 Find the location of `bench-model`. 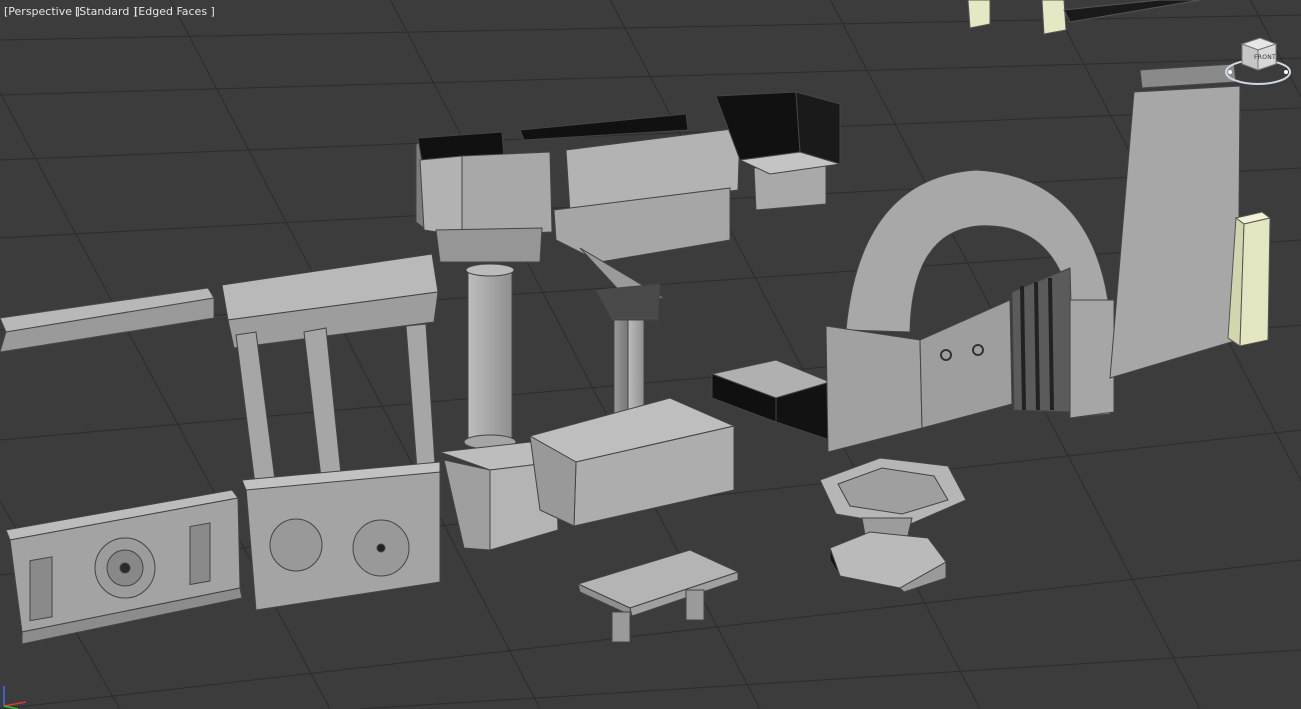

bench-model is located at coordinates (658, 596).